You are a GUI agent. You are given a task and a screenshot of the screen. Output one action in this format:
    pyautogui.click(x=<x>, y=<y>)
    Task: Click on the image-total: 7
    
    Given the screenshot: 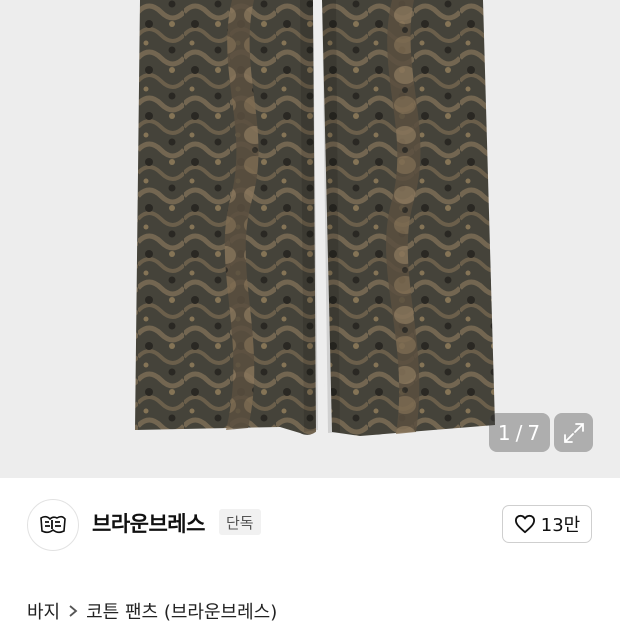 What is the action you would take?
    pyautogui.click(x=534, y=432)
    